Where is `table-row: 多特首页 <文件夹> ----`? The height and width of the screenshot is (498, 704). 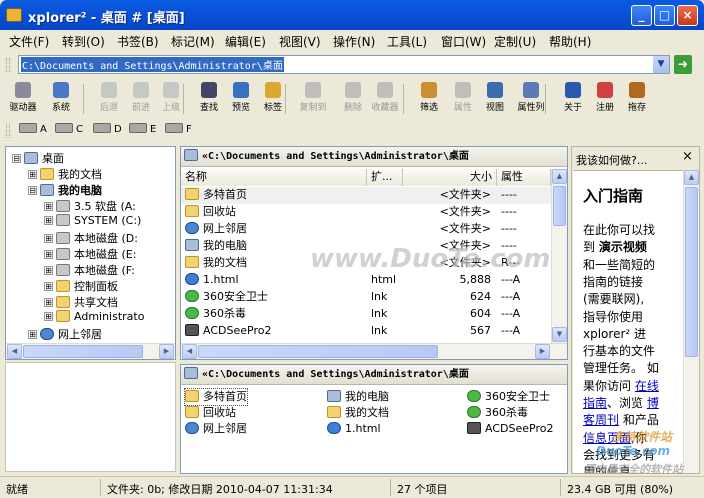
table-row: 多特首页 <文件夹> ---- is located at coordinates (366, 195).